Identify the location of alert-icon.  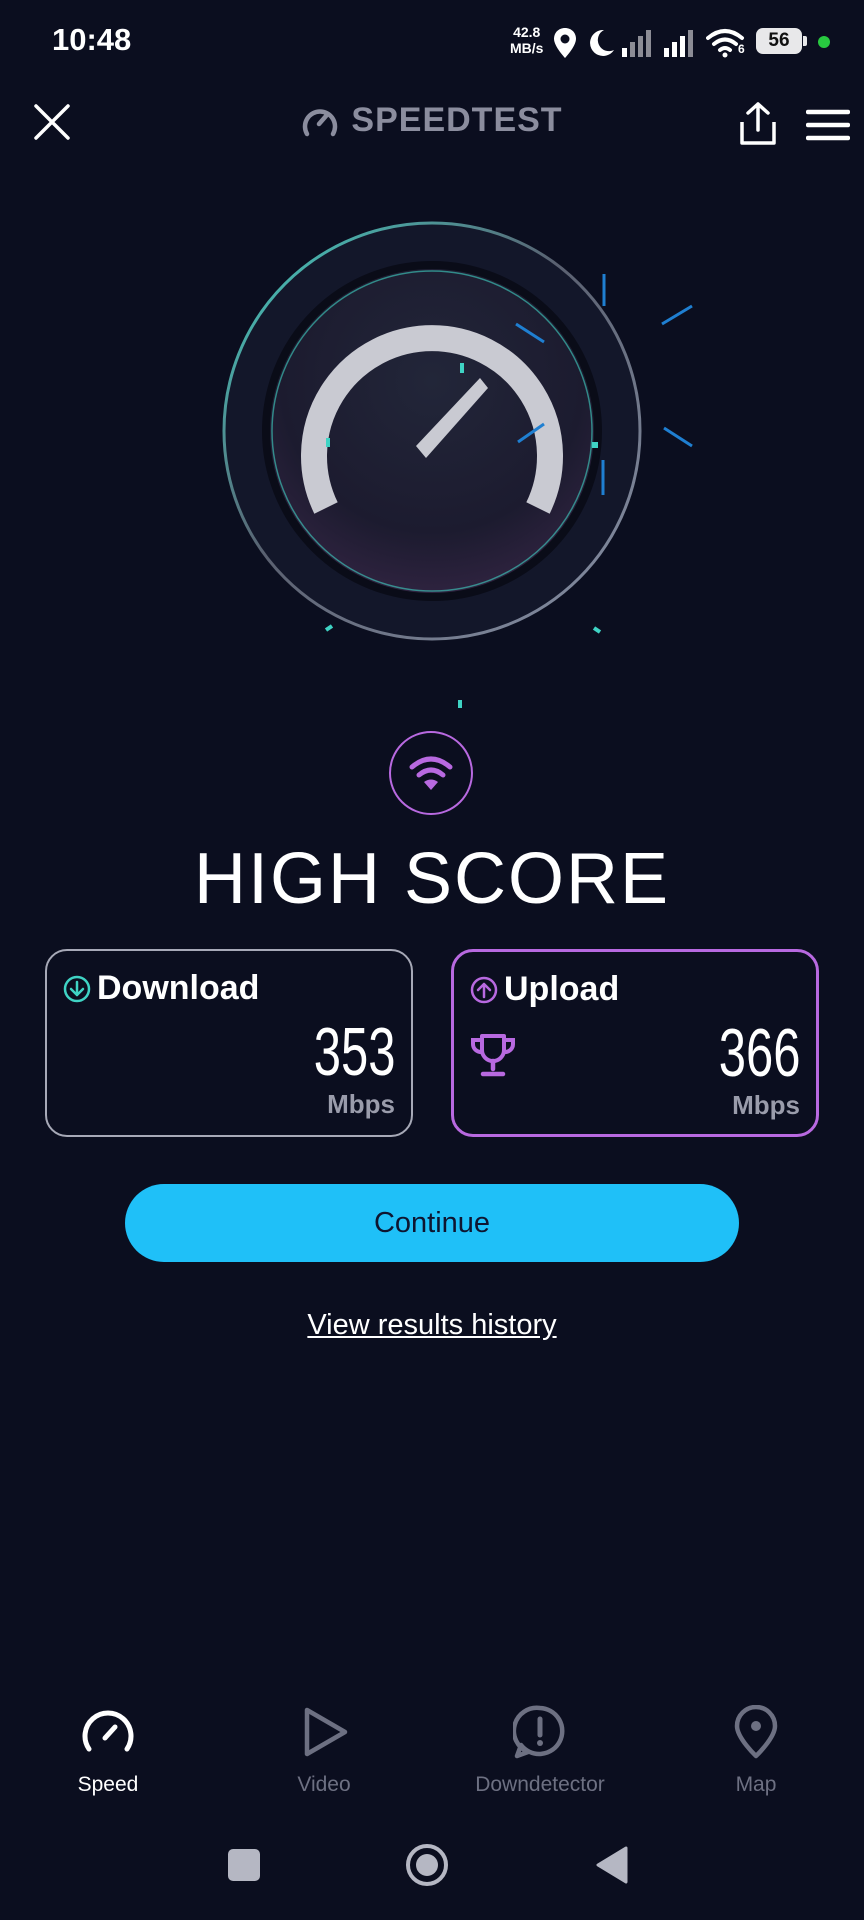
(539, 1732).